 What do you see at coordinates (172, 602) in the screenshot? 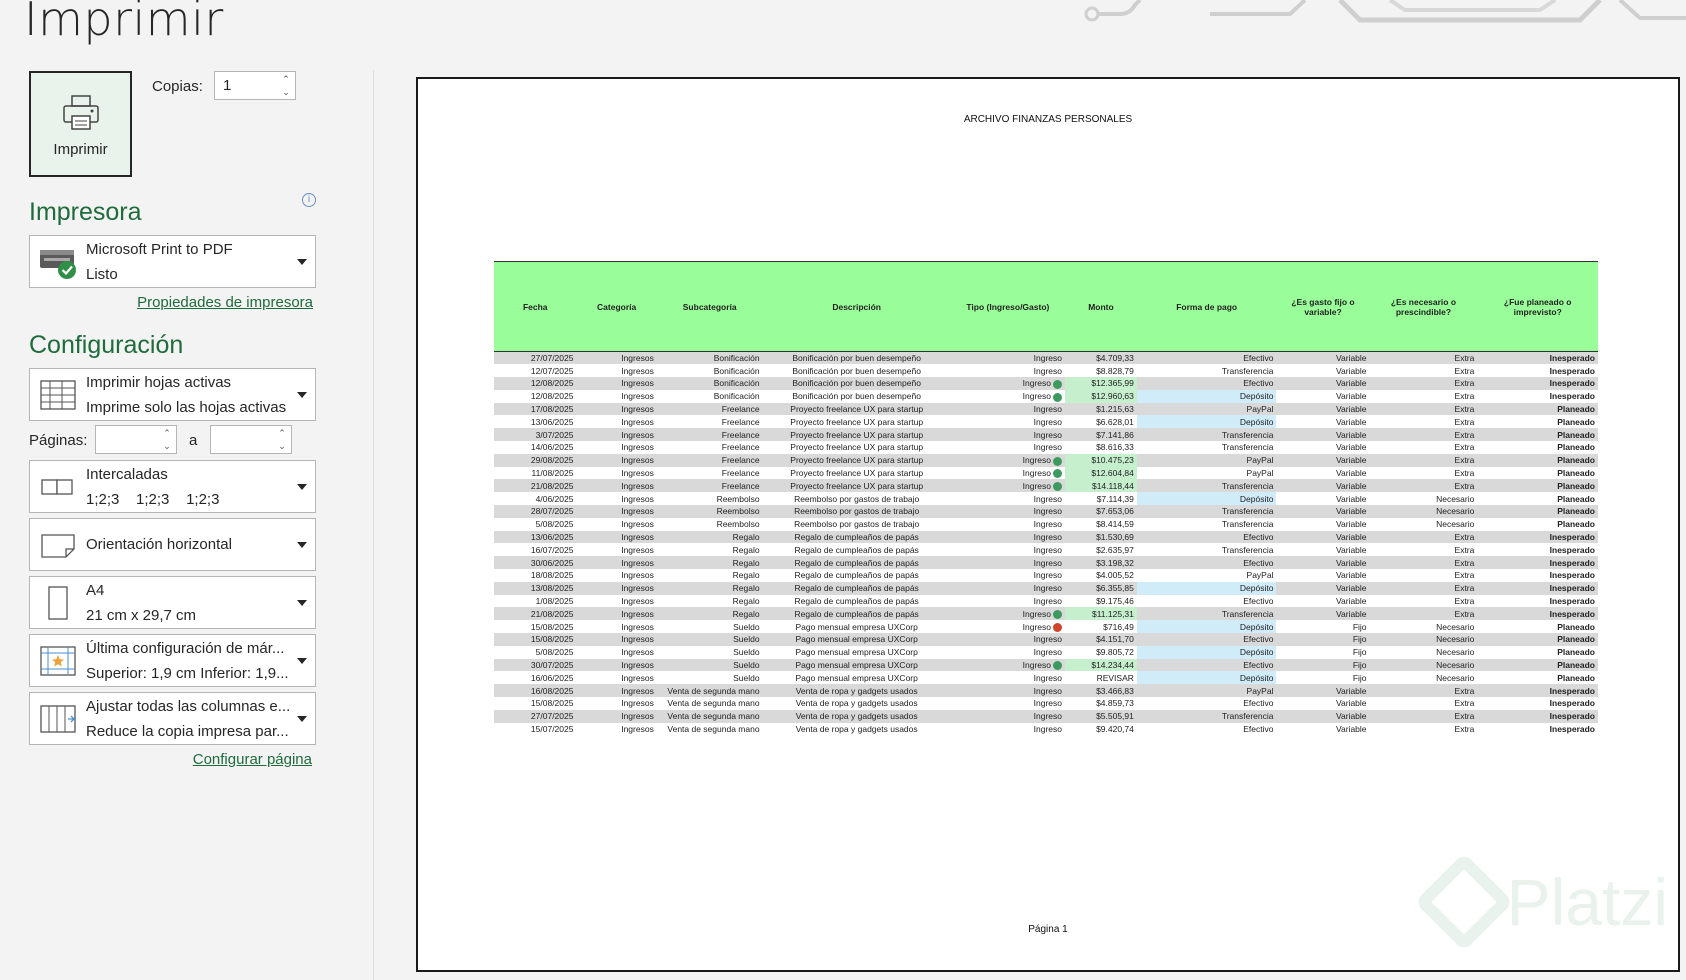
I see `paper-size-dropdown: A4 21 cm x 29,7 cm` at bounding box center [172, 602].